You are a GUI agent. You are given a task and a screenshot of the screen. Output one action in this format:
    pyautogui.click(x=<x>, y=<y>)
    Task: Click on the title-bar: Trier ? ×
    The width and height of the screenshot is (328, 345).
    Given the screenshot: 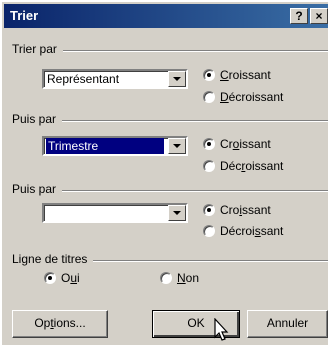 What is the action you would take?
    pyautogui.click(x=166, y=16)
    